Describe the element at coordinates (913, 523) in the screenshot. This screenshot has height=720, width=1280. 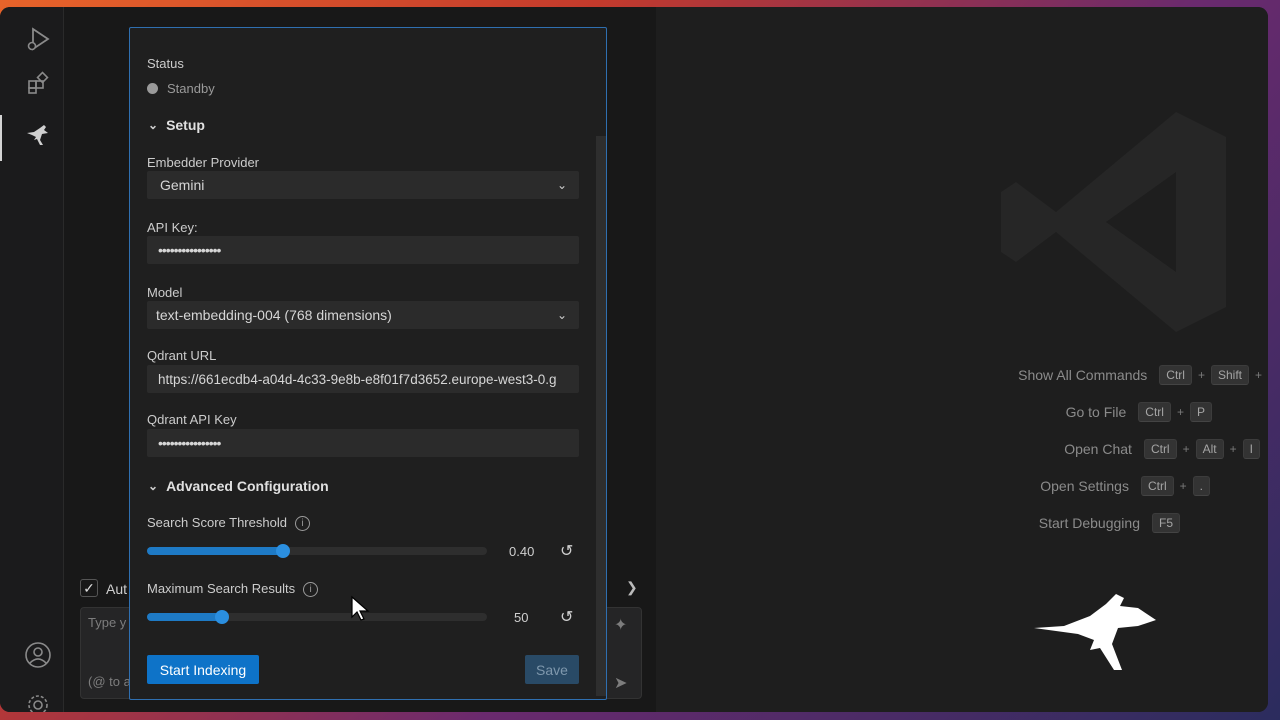
I see `shortcut-start-debugging: Start Debugging F5` at that location.